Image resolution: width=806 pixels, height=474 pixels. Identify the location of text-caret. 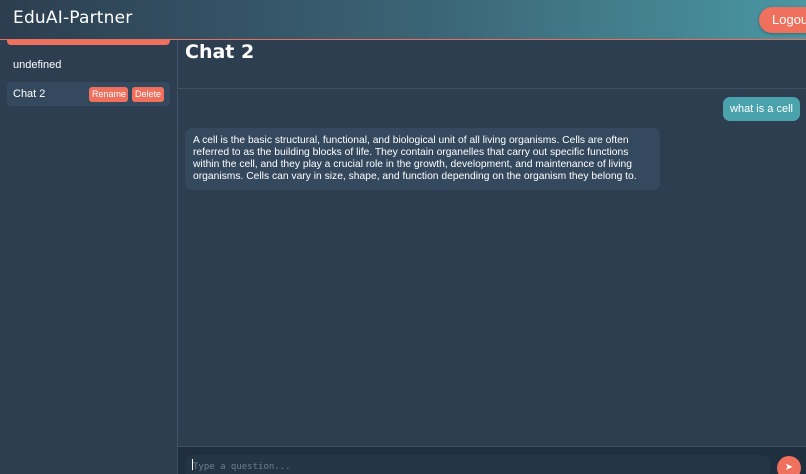
(192, 464).